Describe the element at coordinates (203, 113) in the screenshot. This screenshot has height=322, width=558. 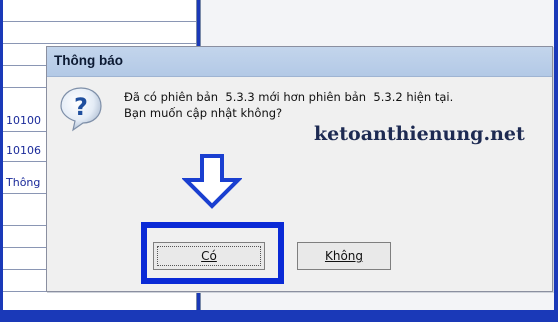
I see `message-line-2: Bạn muốn cập nhật không?` at that location.